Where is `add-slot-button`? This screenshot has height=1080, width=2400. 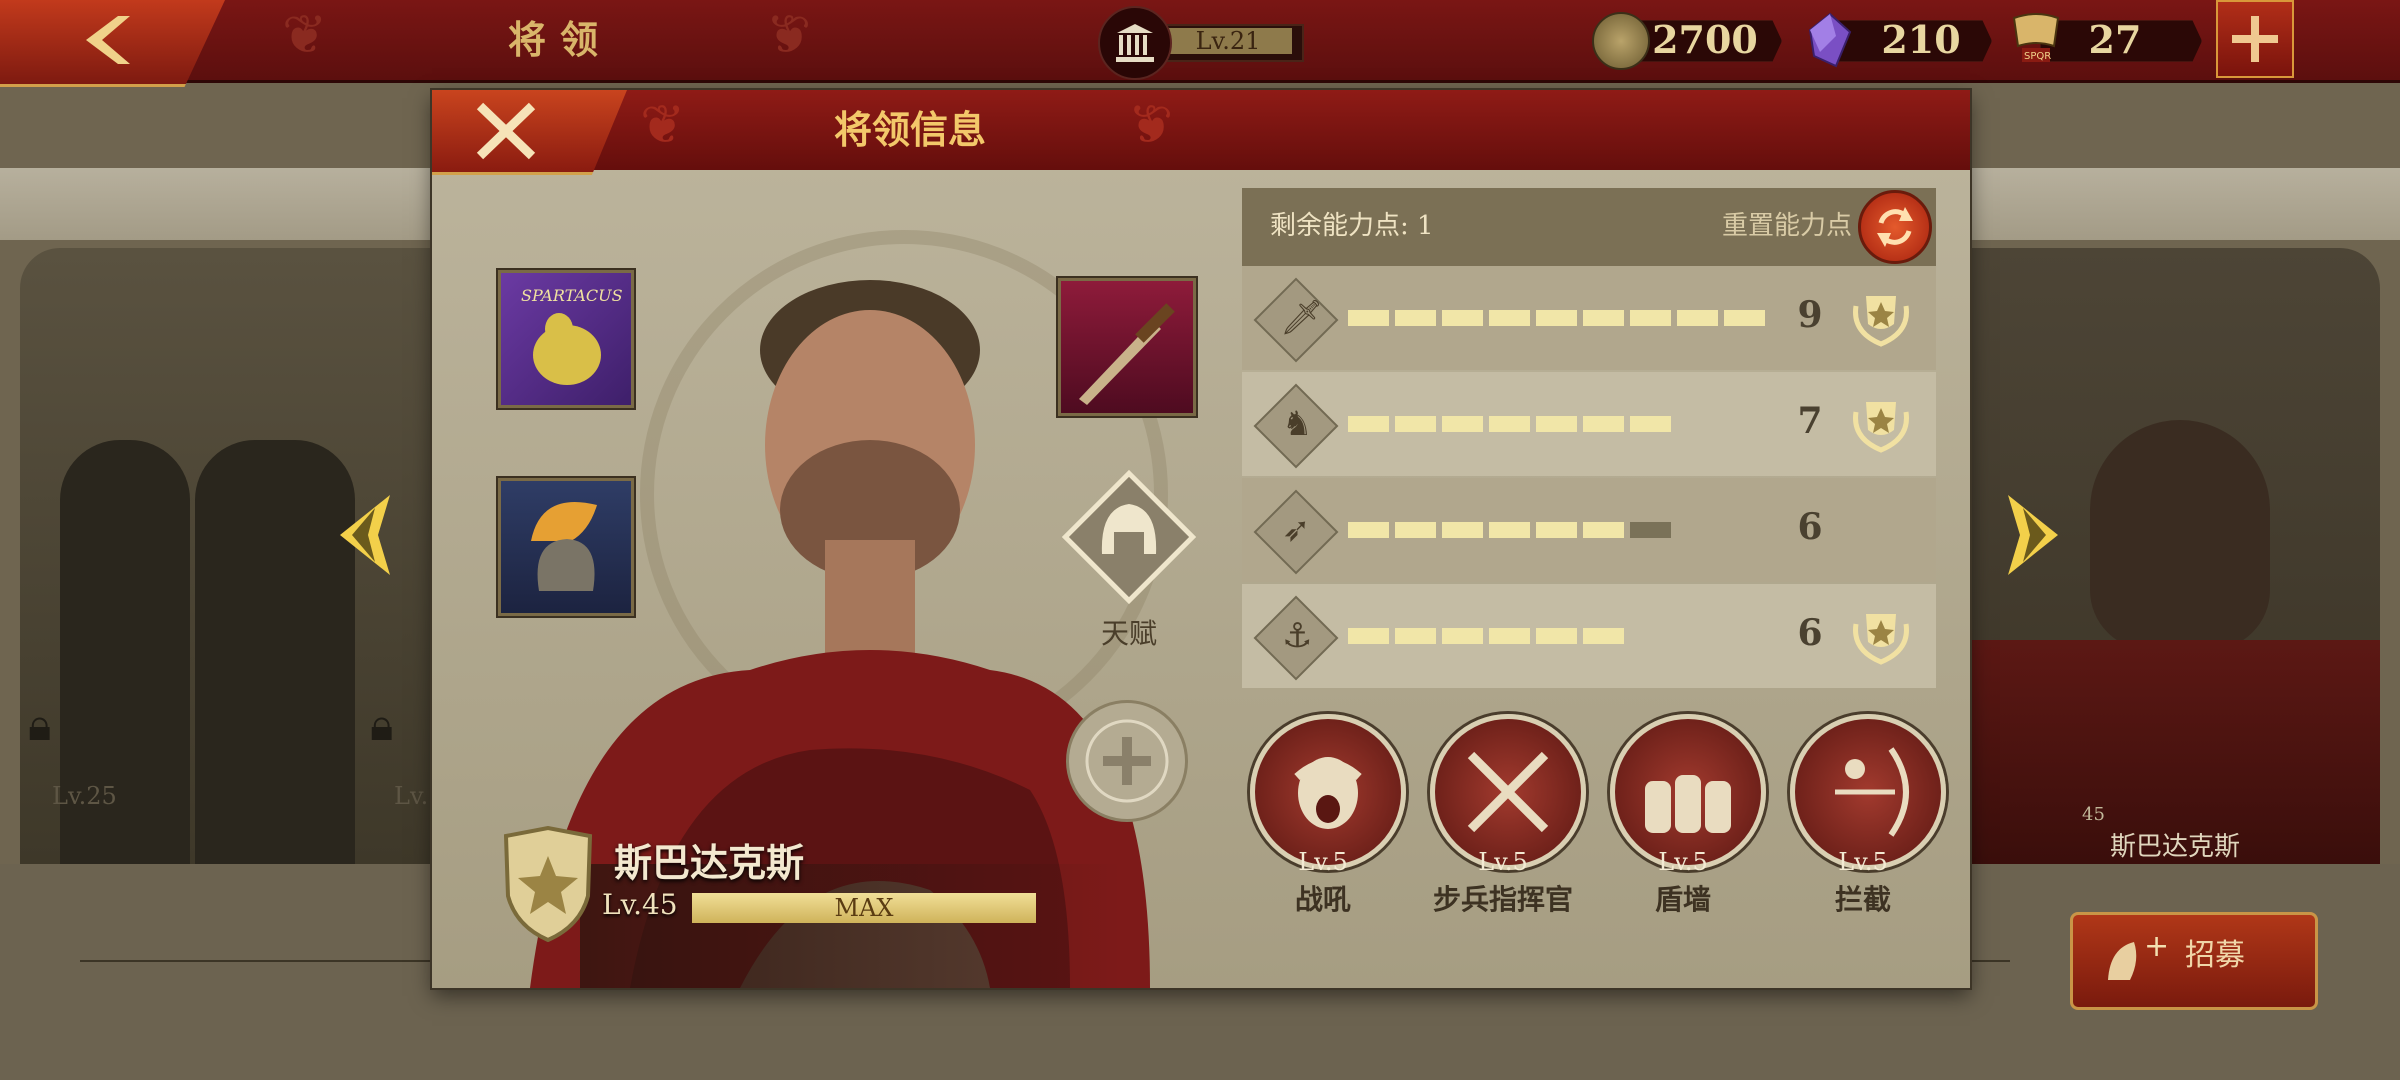 add-slot-button is located at coordinates (1127, 761).